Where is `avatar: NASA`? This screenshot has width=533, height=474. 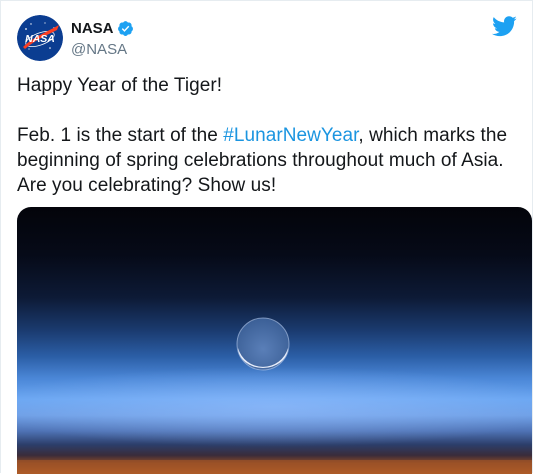 avatar: NASA is located at coordinates (40, 38).